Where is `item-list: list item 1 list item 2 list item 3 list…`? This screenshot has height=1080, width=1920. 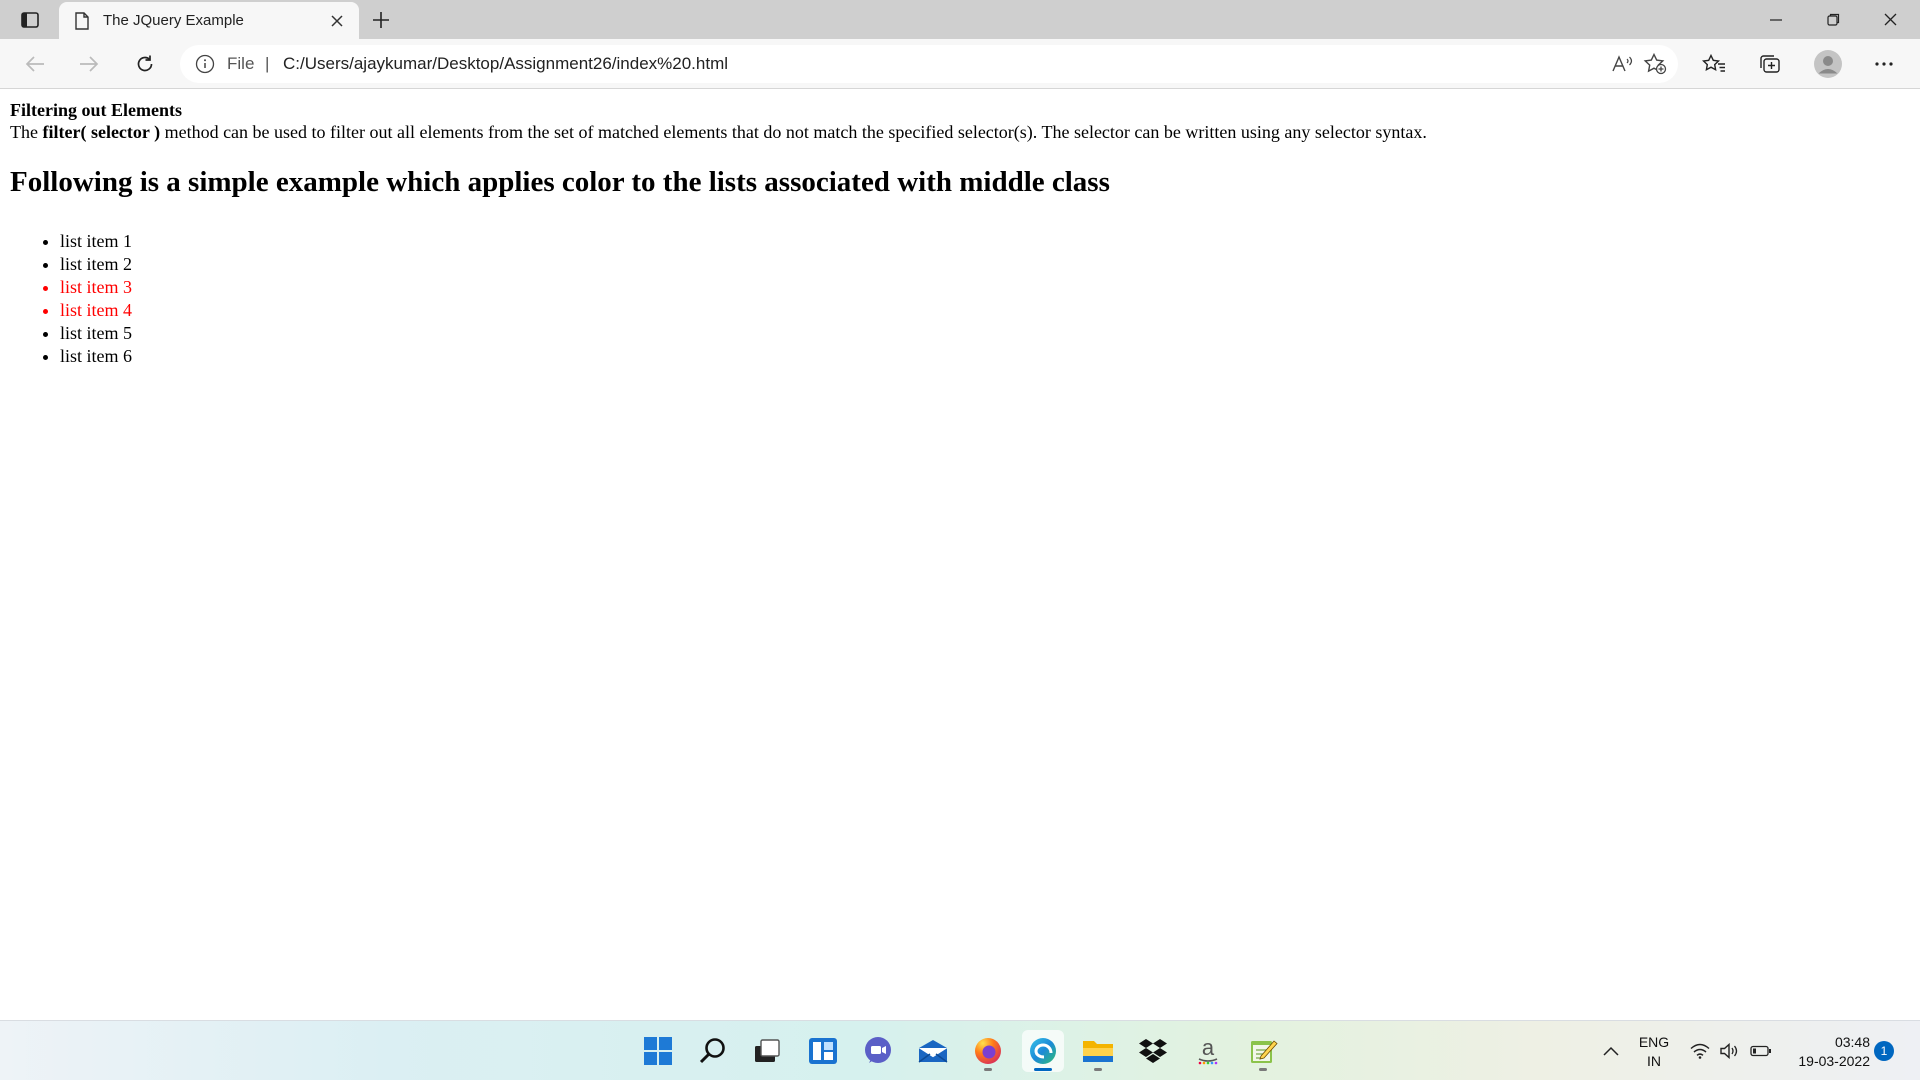 item-list: list item 1 list item 2 list item 3 list… is located at coordinates (96, 299).